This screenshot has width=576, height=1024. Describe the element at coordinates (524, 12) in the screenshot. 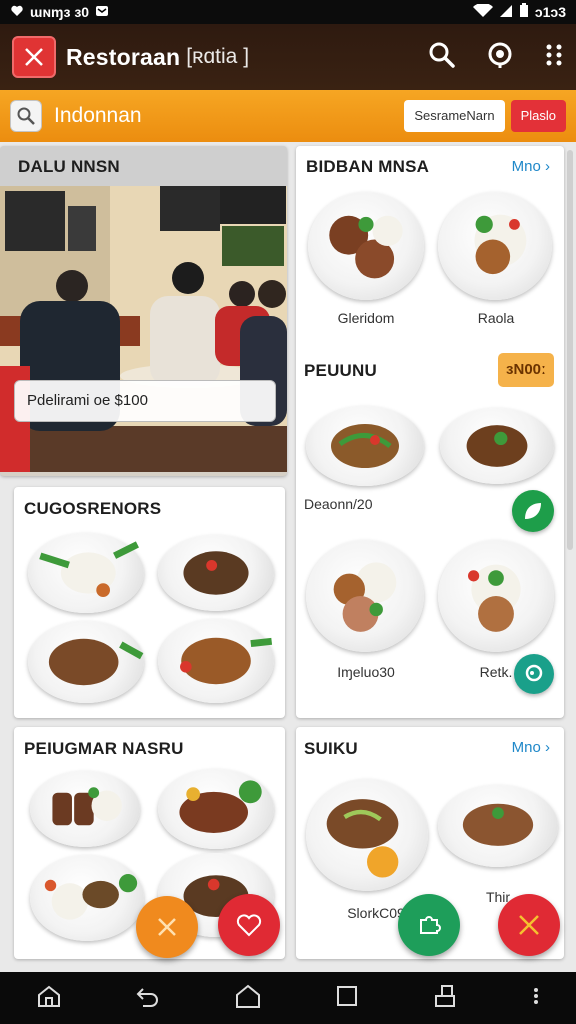

I see `battery-icon` at that location.